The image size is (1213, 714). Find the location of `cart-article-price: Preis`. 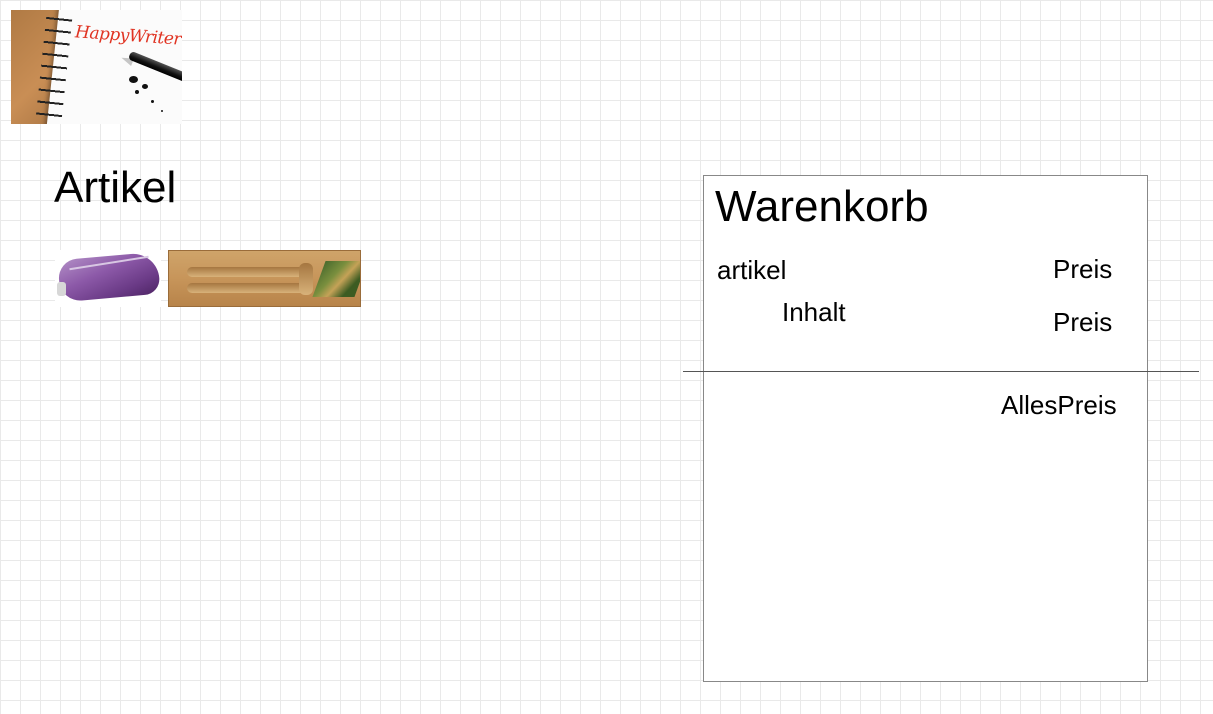

cart-article-price: Preis is located at coordinates (1083, 269).